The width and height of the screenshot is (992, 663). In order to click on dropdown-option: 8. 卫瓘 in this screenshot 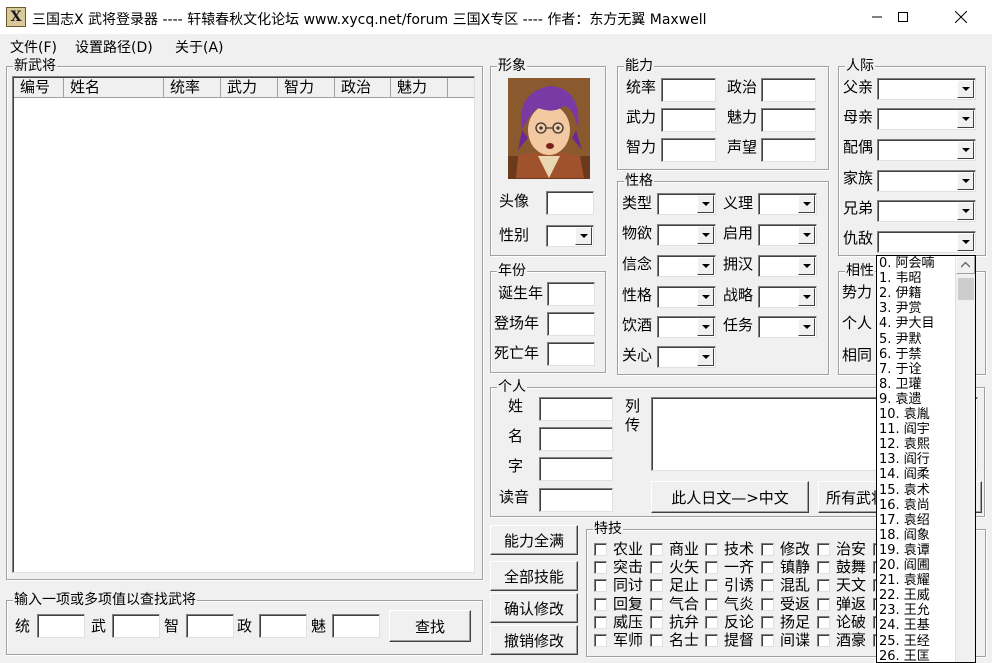, I will do `click(900, 384)`.